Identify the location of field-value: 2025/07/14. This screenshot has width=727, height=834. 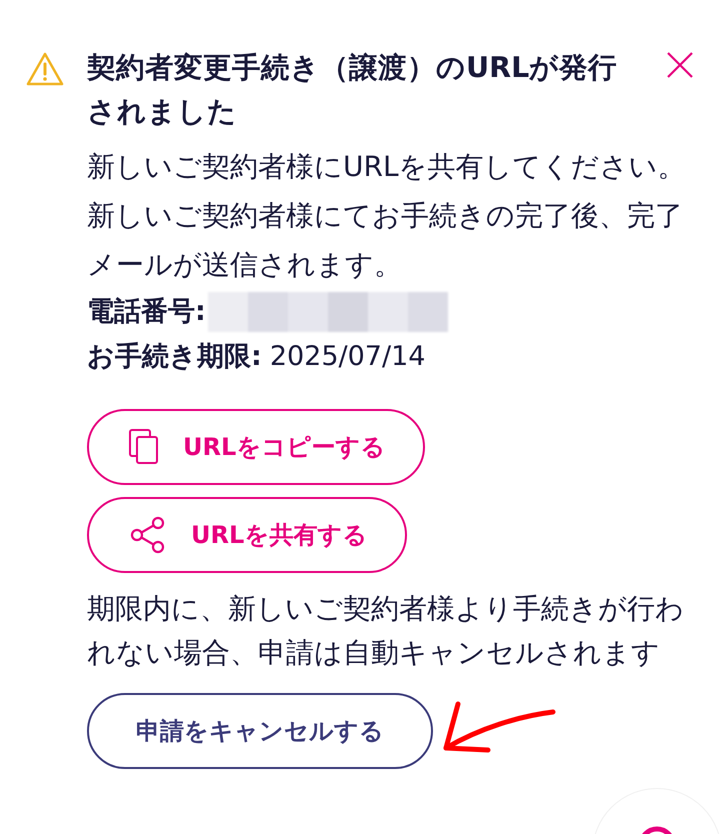
(348, 357).